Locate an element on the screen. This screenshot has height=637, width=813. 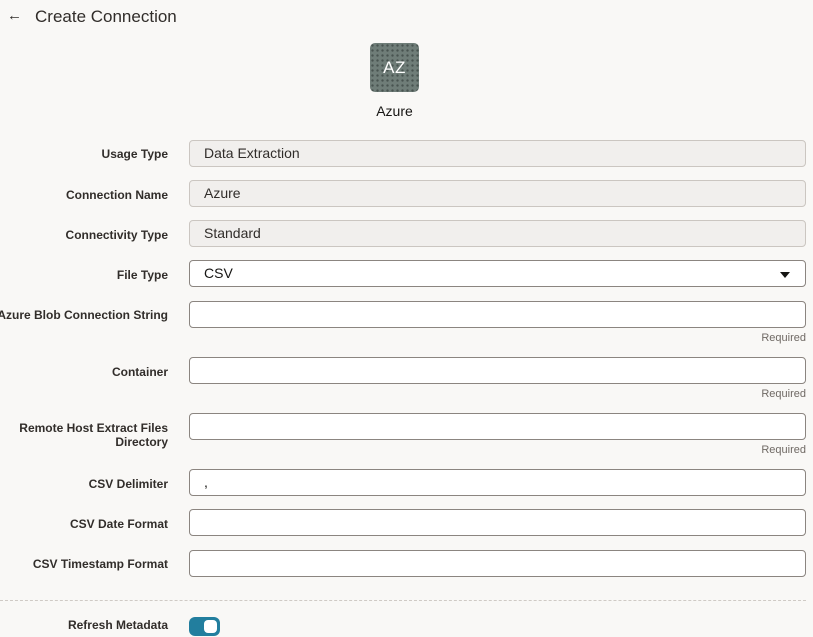
toggle-knob is located at coordinates (210, 626).